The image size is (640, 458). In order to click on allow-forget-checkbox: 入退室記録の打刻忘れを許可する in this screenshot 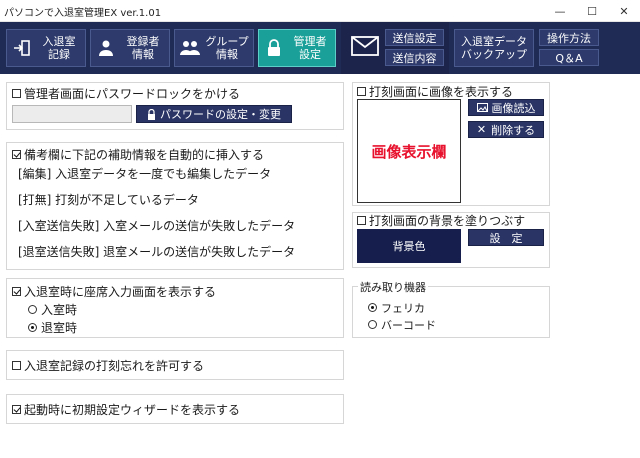, I will do `click(108, 365)`.